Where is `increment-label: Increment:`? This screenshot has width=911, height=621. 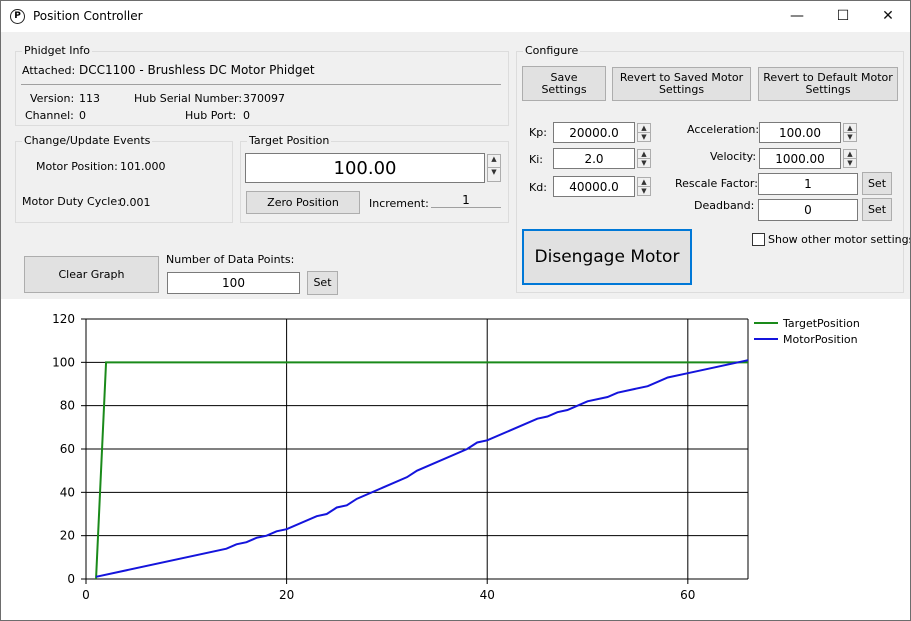
increment-label: Increment: is located at coordinates (399, 203).